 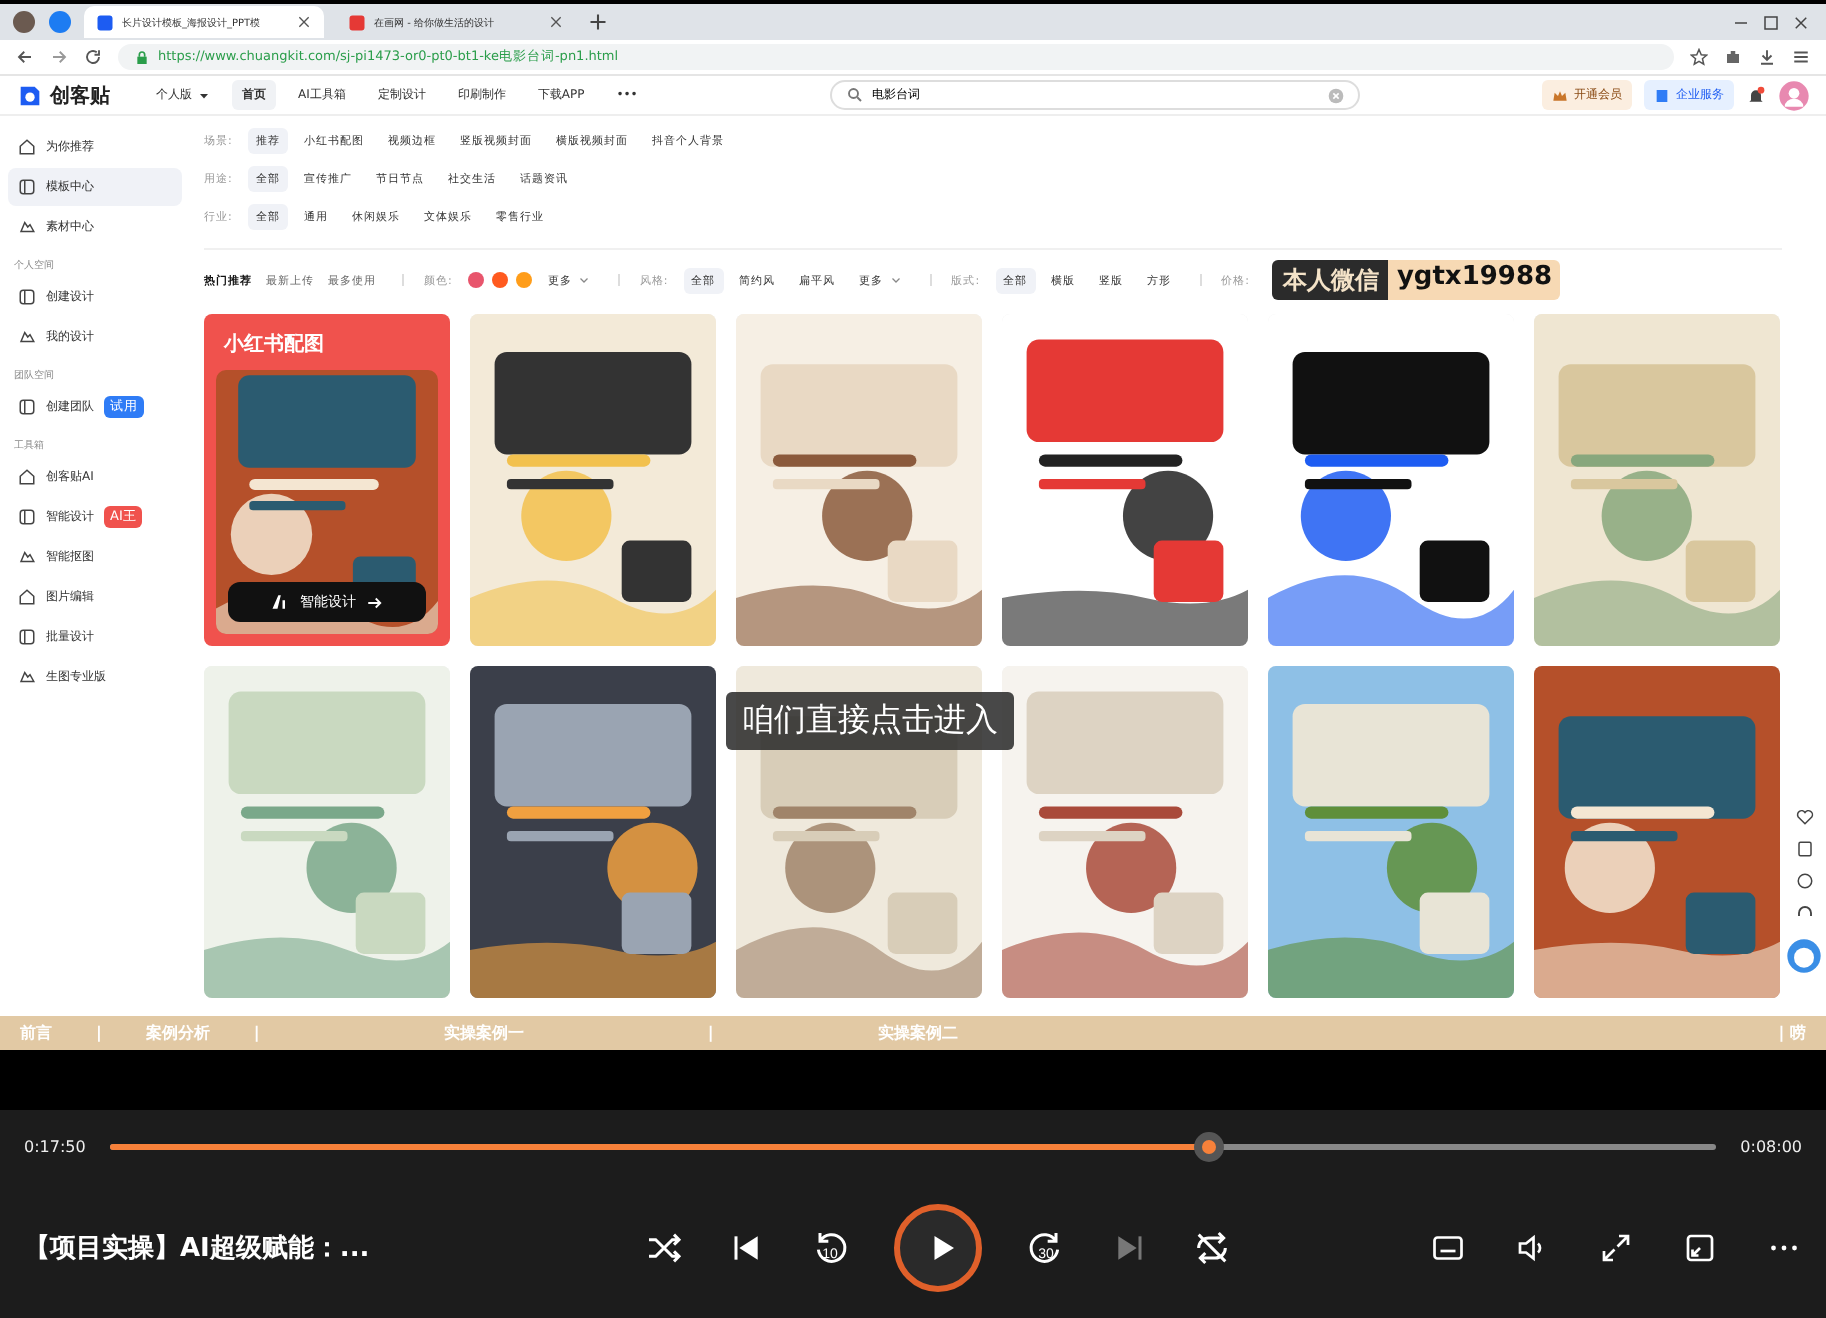 I want to click on help-icon, so click(x=1804, y=881).